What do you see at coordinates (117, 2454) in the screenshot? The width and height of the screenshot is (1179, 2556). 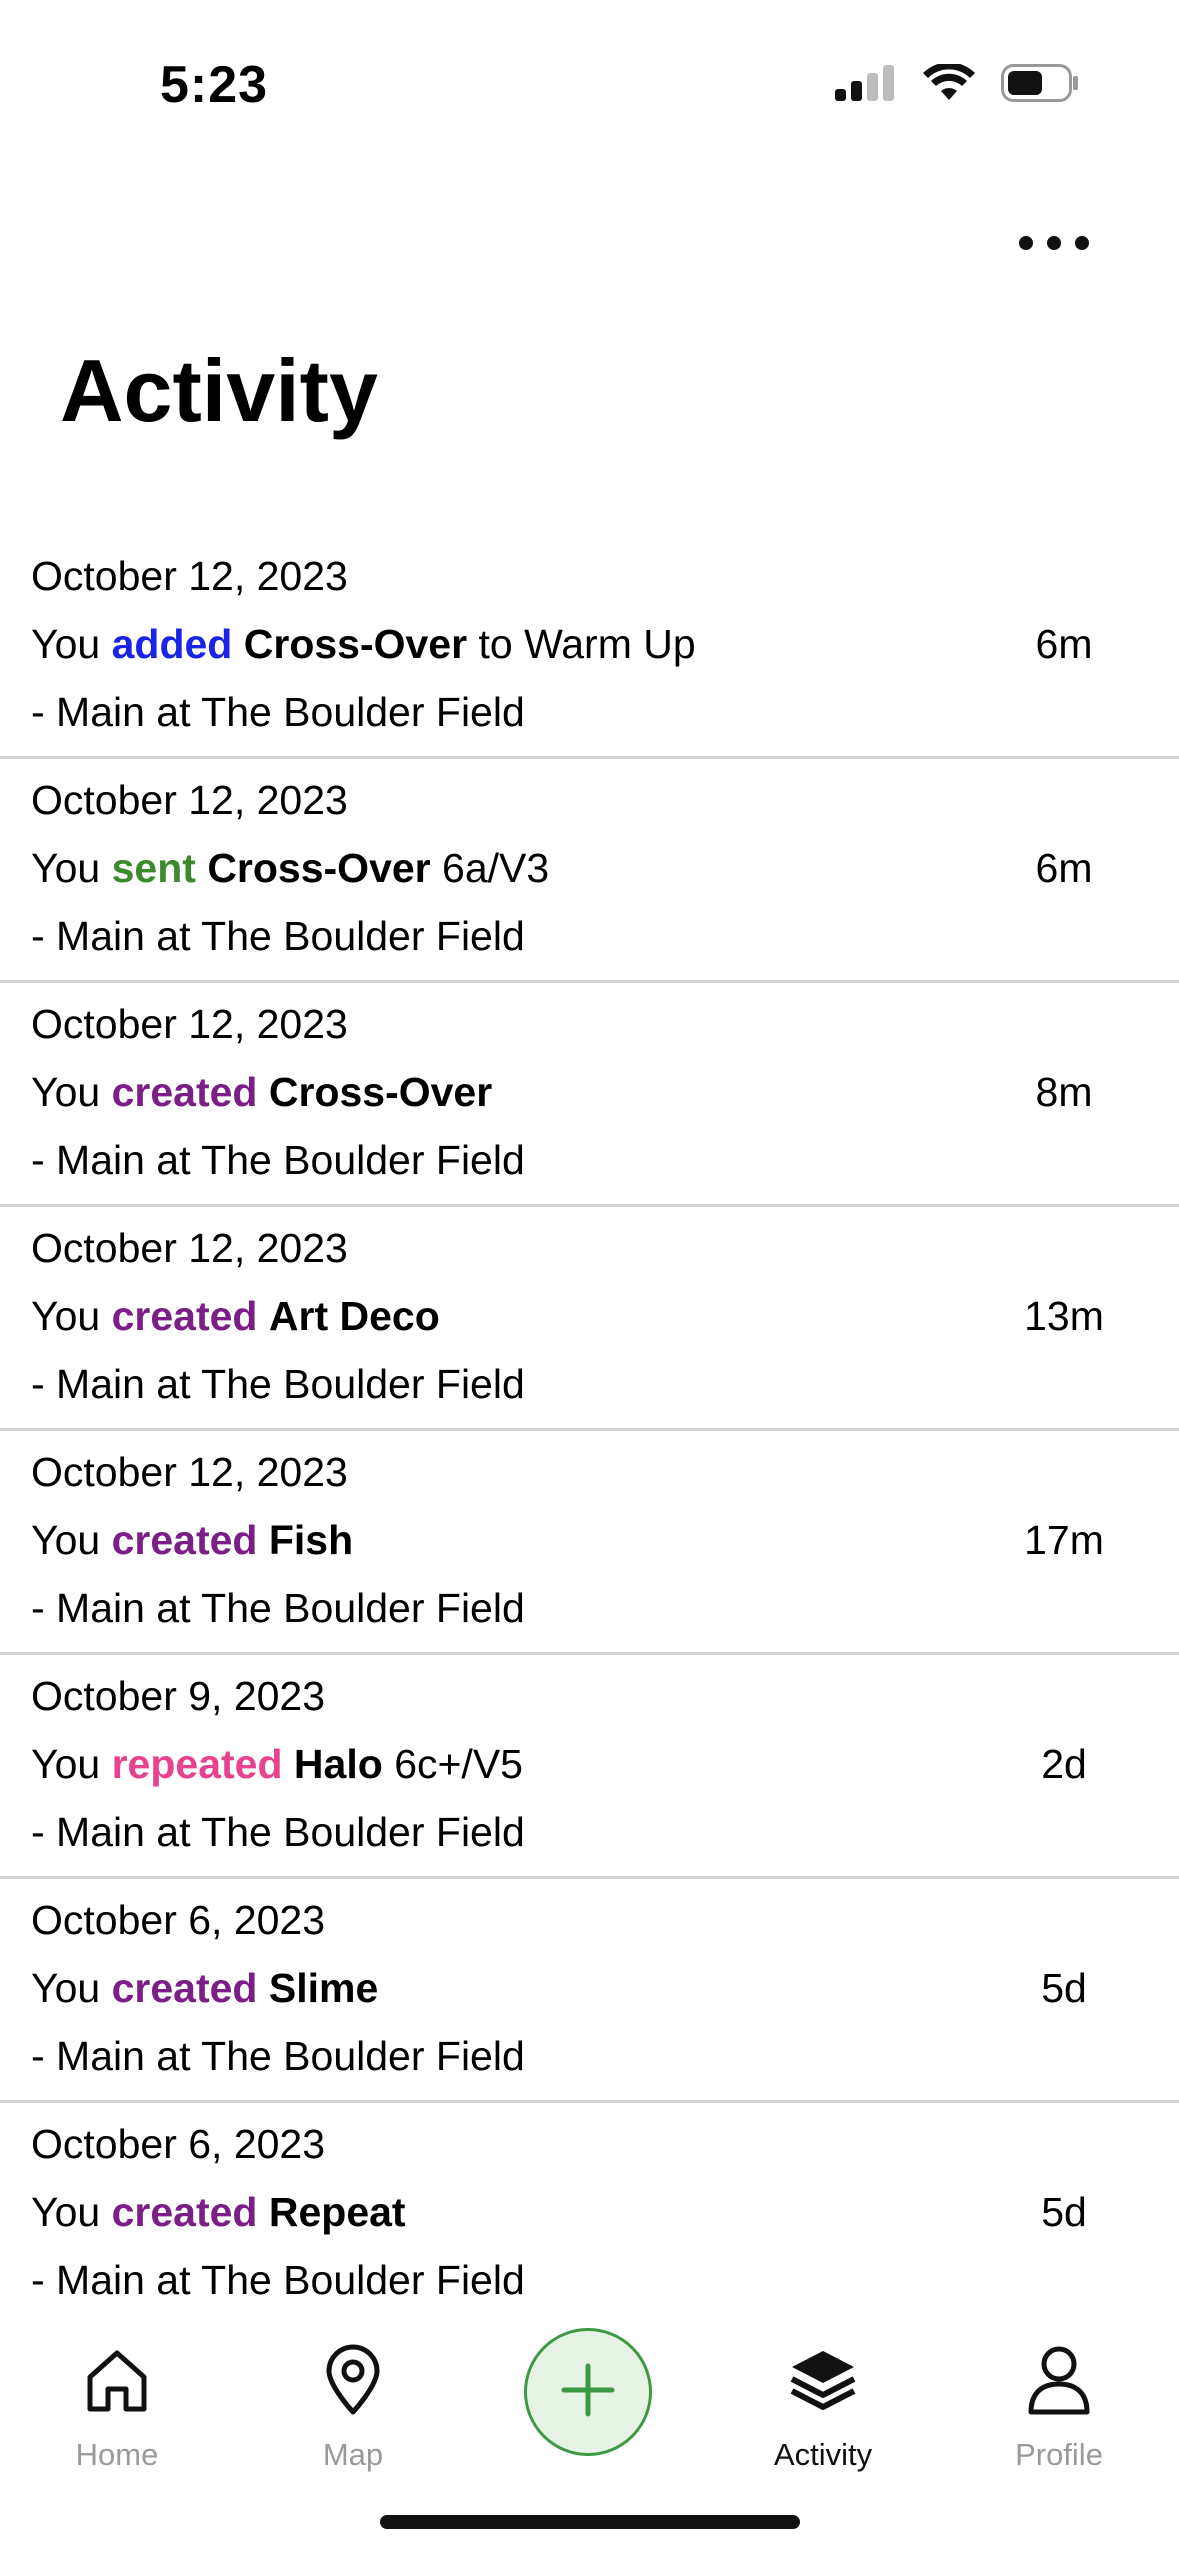 I see `tab-label-home: Home` at bounding box center [117, 2454].